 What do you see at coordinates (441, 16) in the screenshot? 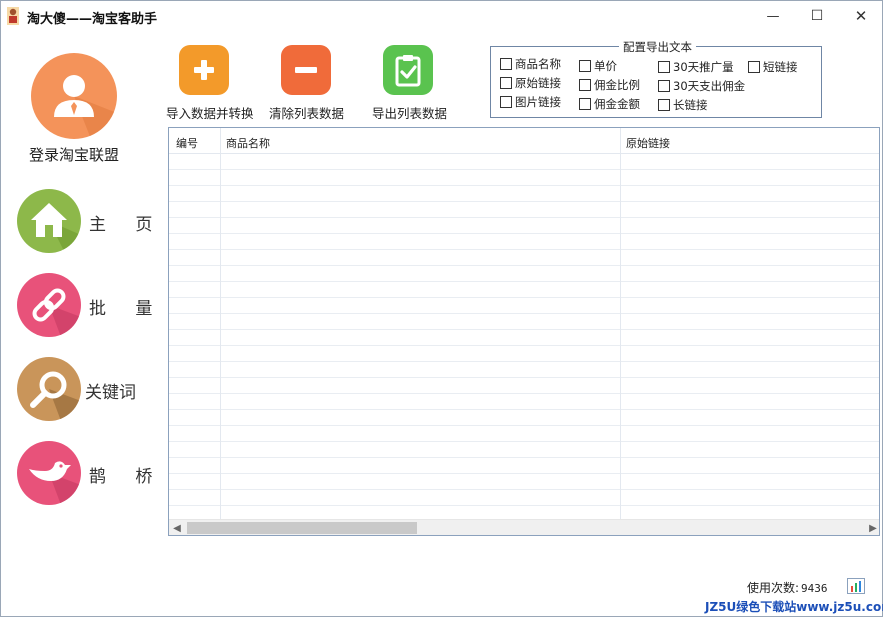
I see `title-bar: 淘大傻——淘宝客助手 — ☐ ✕` at bounding box center [441, 16].